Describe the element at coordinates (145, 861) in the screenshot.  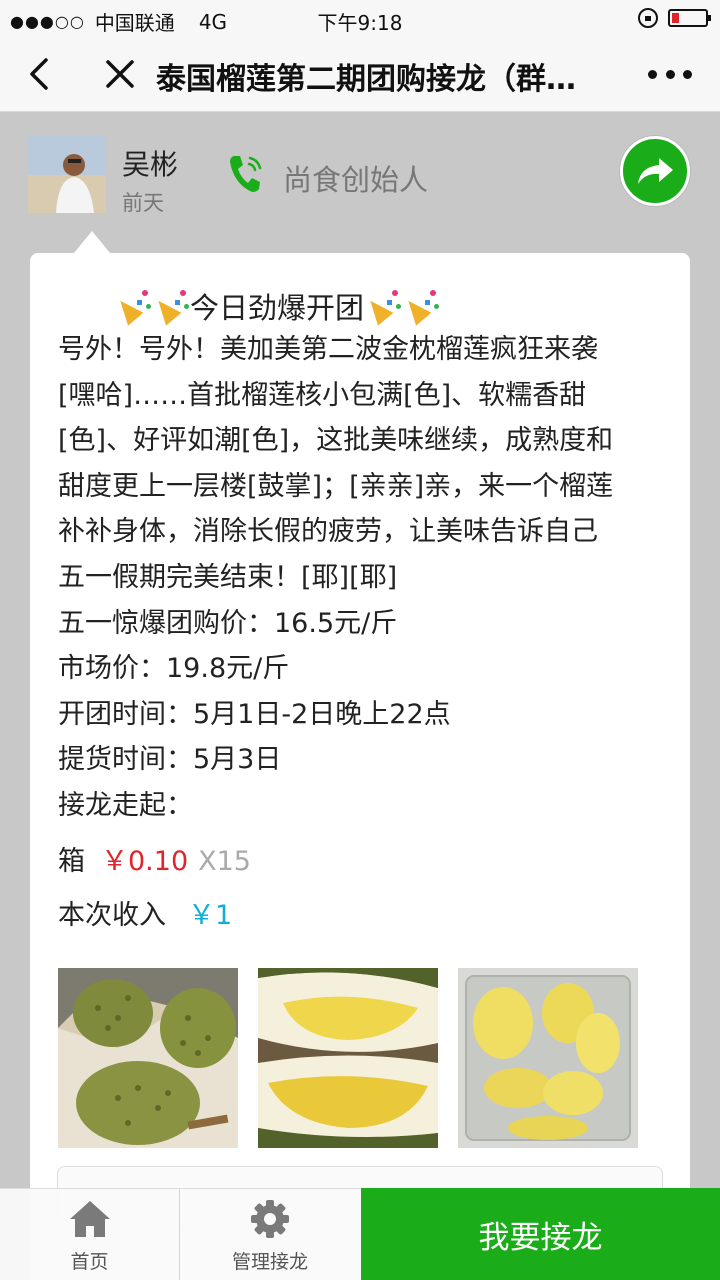
I see `item-price: ￥0.10` at that location.